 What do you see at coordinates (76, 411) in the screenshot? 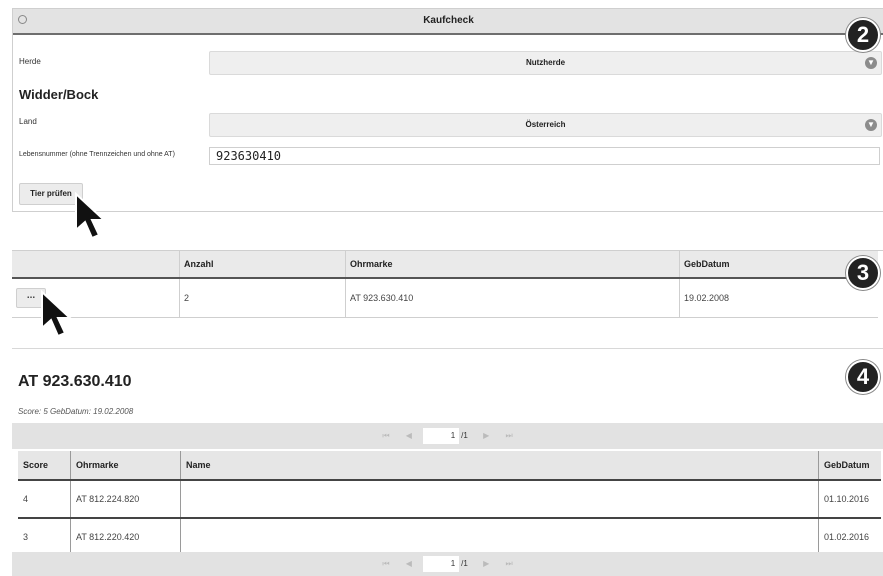
I see `detail-subinfo: Score: 5 GebDatum: 19.02.2008` at bounding box center [76, 411].